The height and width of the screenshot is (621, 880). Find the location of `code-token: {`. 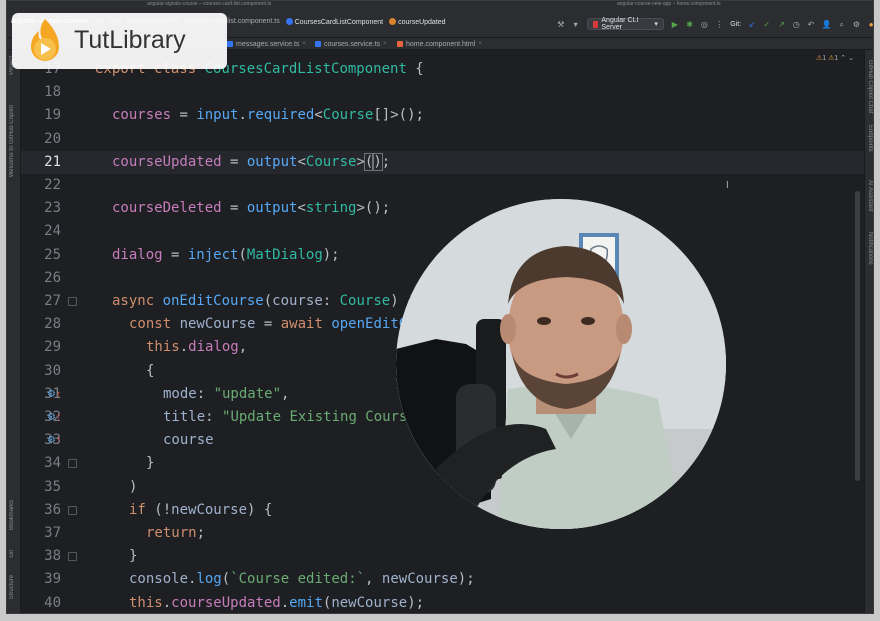

code-token: { is located at coordinates (415, 69).